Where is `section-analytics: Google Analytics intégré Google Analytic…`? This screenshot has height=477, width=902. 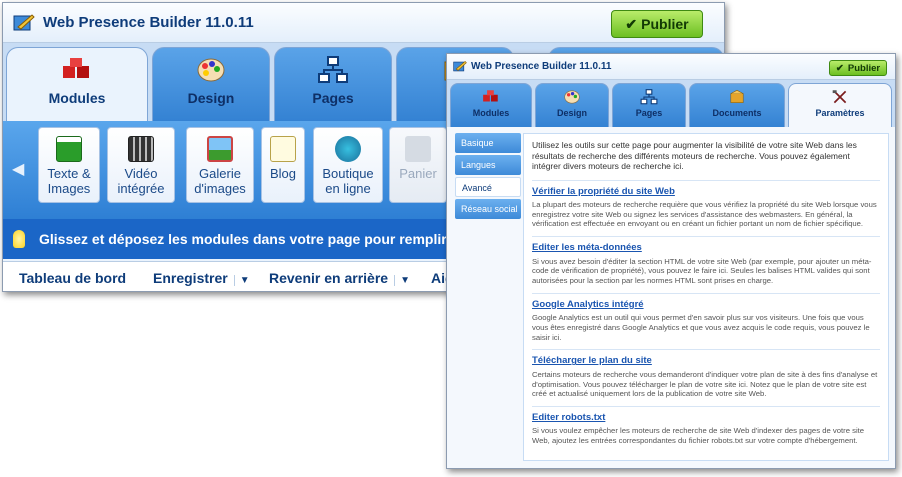 section-analytics: Google Analytics intégré Google Analytic… is located at coordinates (706, 317).